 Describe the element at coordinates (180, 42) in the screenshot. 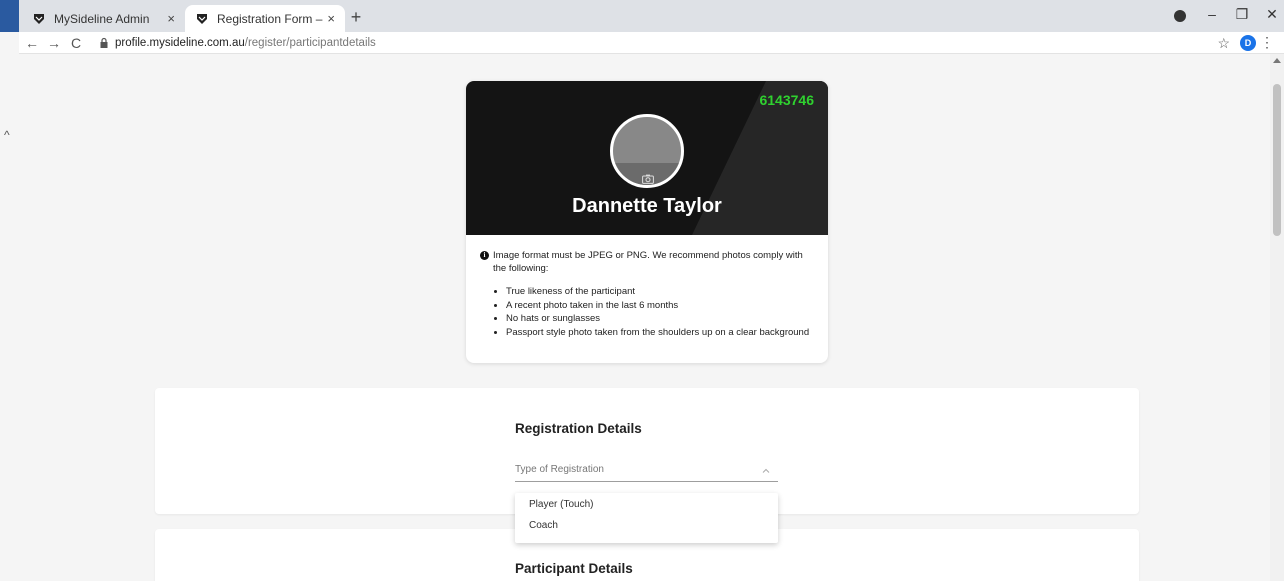

I see `url-domain: profile.mysideline.com.au` at that location.